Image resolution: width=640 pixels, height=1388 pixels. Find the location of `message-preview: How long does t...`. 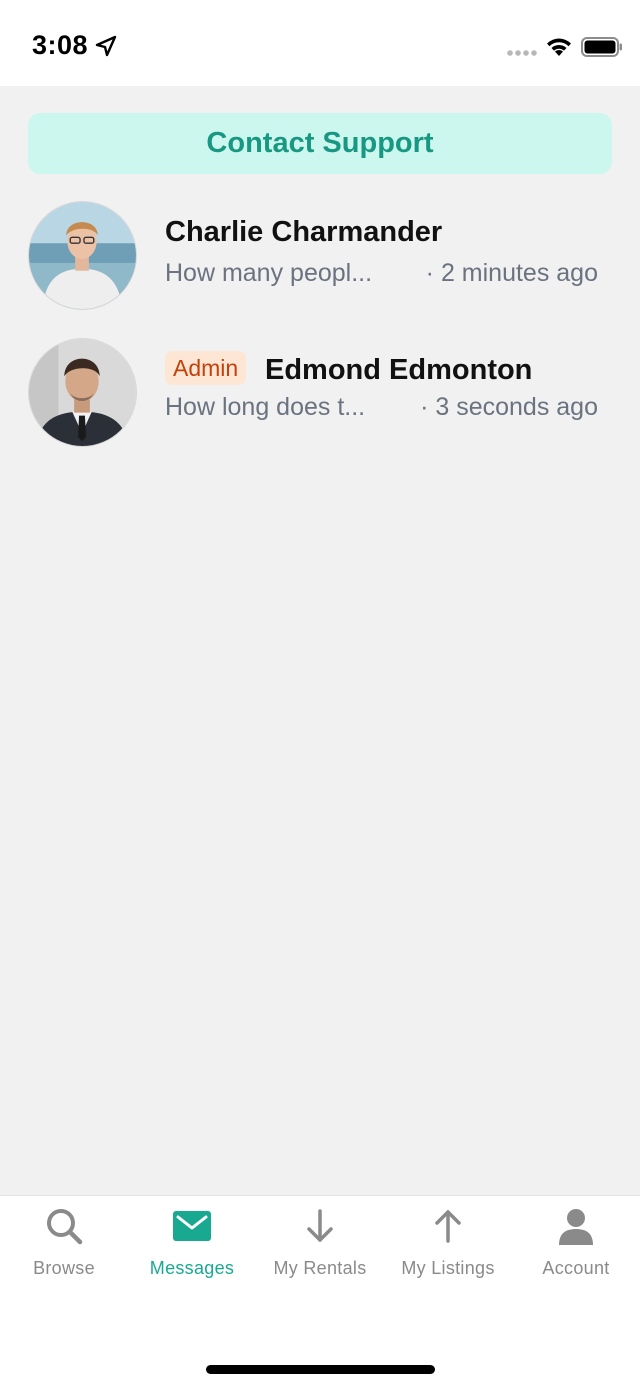

message-preview: How long does t... is located at coordinates (265, 407).